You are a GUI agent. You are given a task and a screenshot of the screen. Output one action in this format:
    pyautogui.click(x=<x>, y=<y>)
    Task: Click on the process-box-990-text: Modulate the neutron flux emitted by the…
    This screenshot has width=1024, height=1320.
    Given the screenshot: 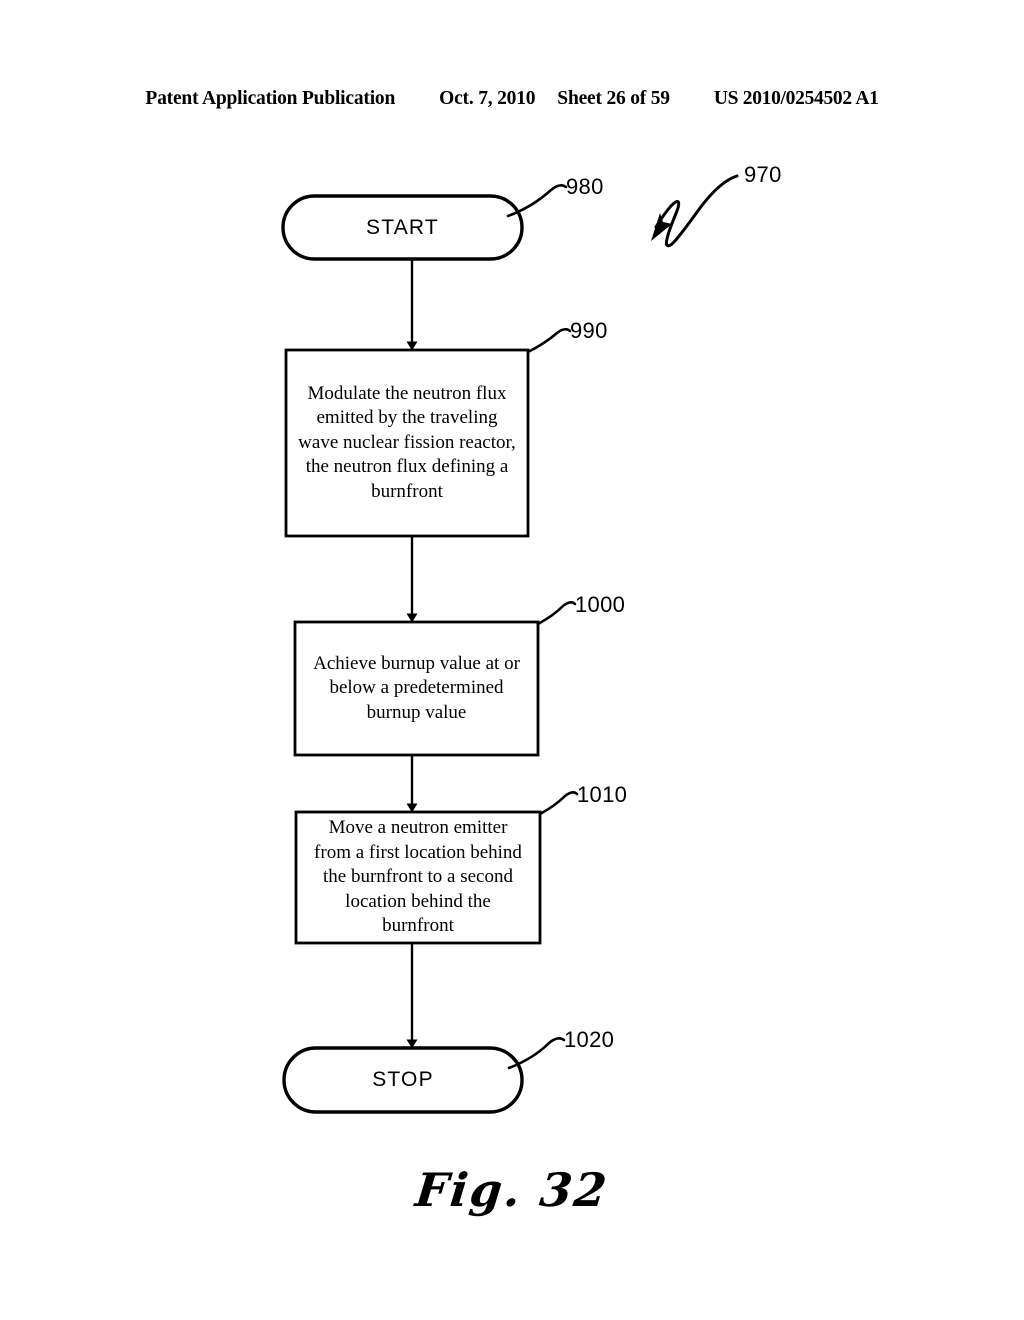 What is the action you would take?
    pyautogui.click(x=407, y=443)
    